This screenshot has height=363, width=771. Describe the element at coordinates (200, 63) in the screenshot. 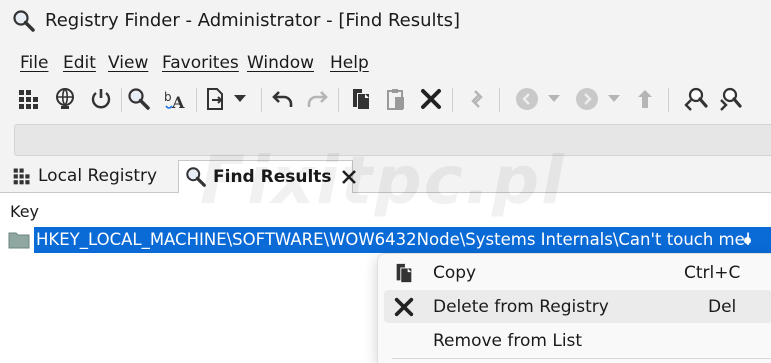

I see `menu-favorites: Favorites` at that location.